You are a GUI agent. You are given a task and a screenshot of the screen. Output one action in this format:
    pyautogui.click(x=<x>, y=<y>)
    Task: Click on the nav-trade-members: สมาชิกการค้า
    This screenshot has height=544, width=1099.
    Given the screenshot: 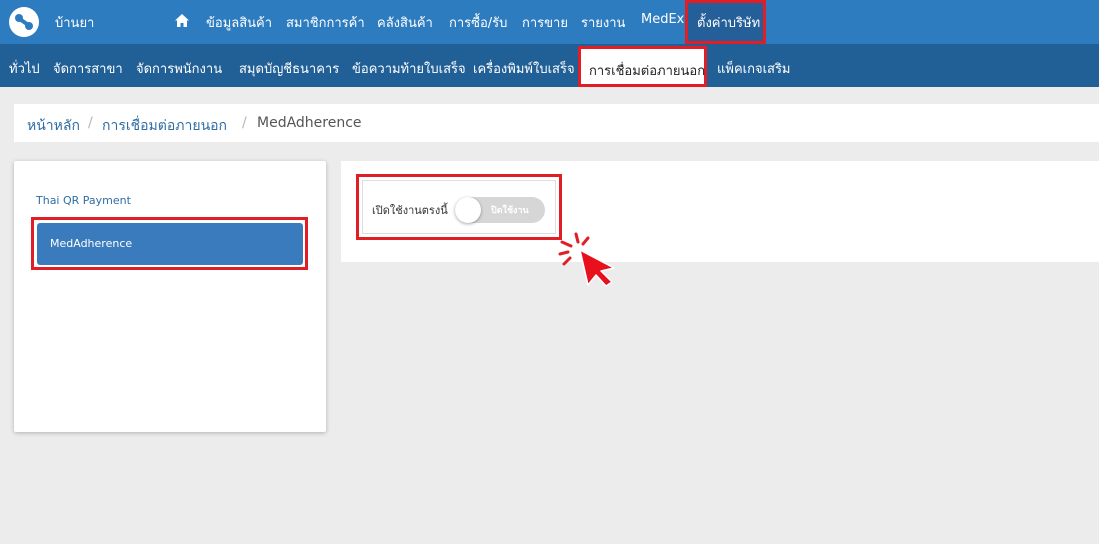 What is the action you would take?
    pyautogui.click(x=325, y=22)
    